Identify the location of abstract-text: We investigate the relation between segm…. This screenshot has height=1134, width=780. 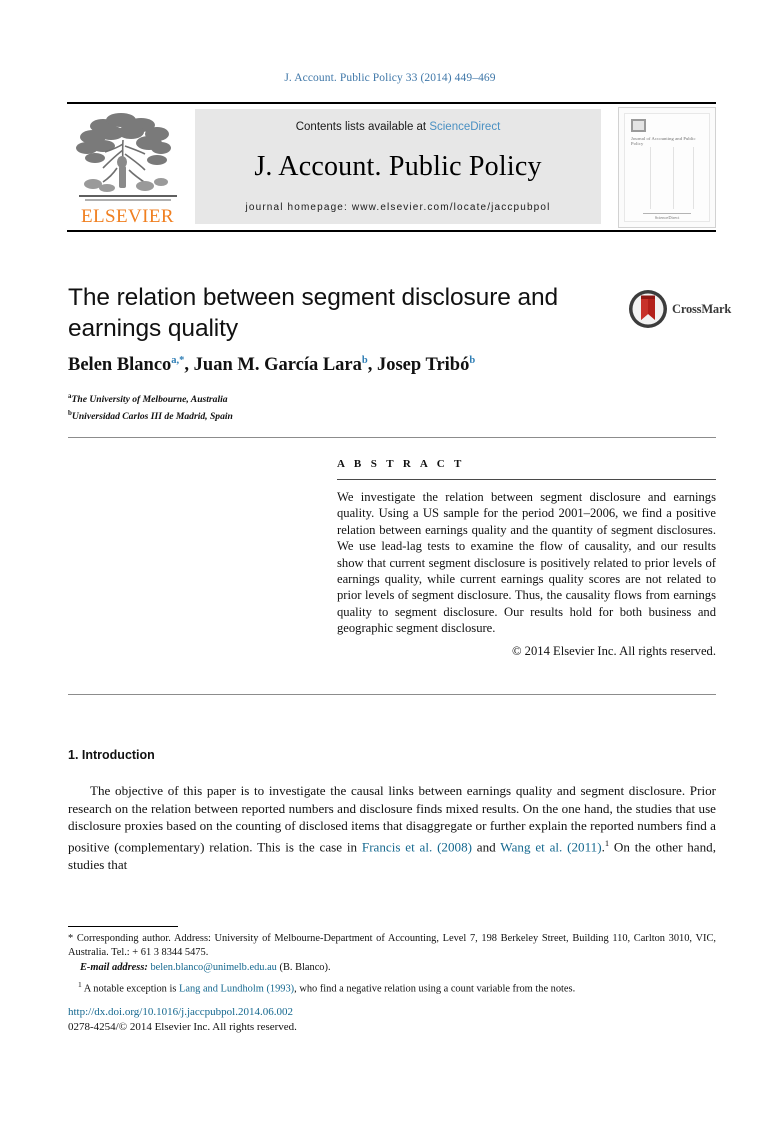
(526, 563).